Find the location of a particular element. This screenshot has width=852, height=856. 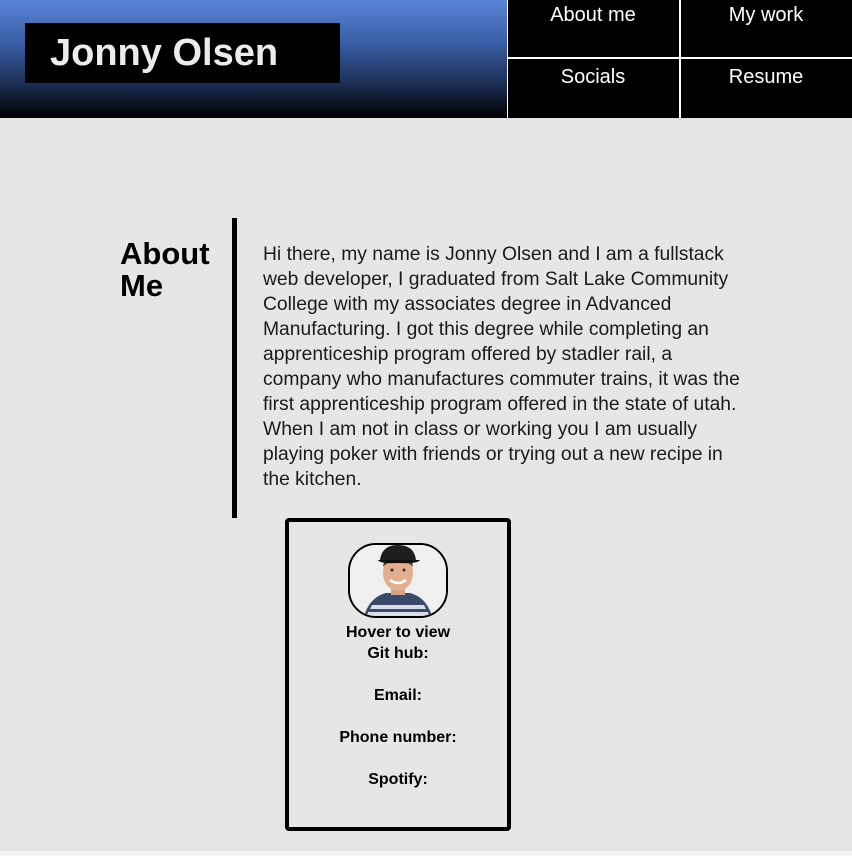

main-nav: About me My work Socials Resume is located at coordinates (679, 59).